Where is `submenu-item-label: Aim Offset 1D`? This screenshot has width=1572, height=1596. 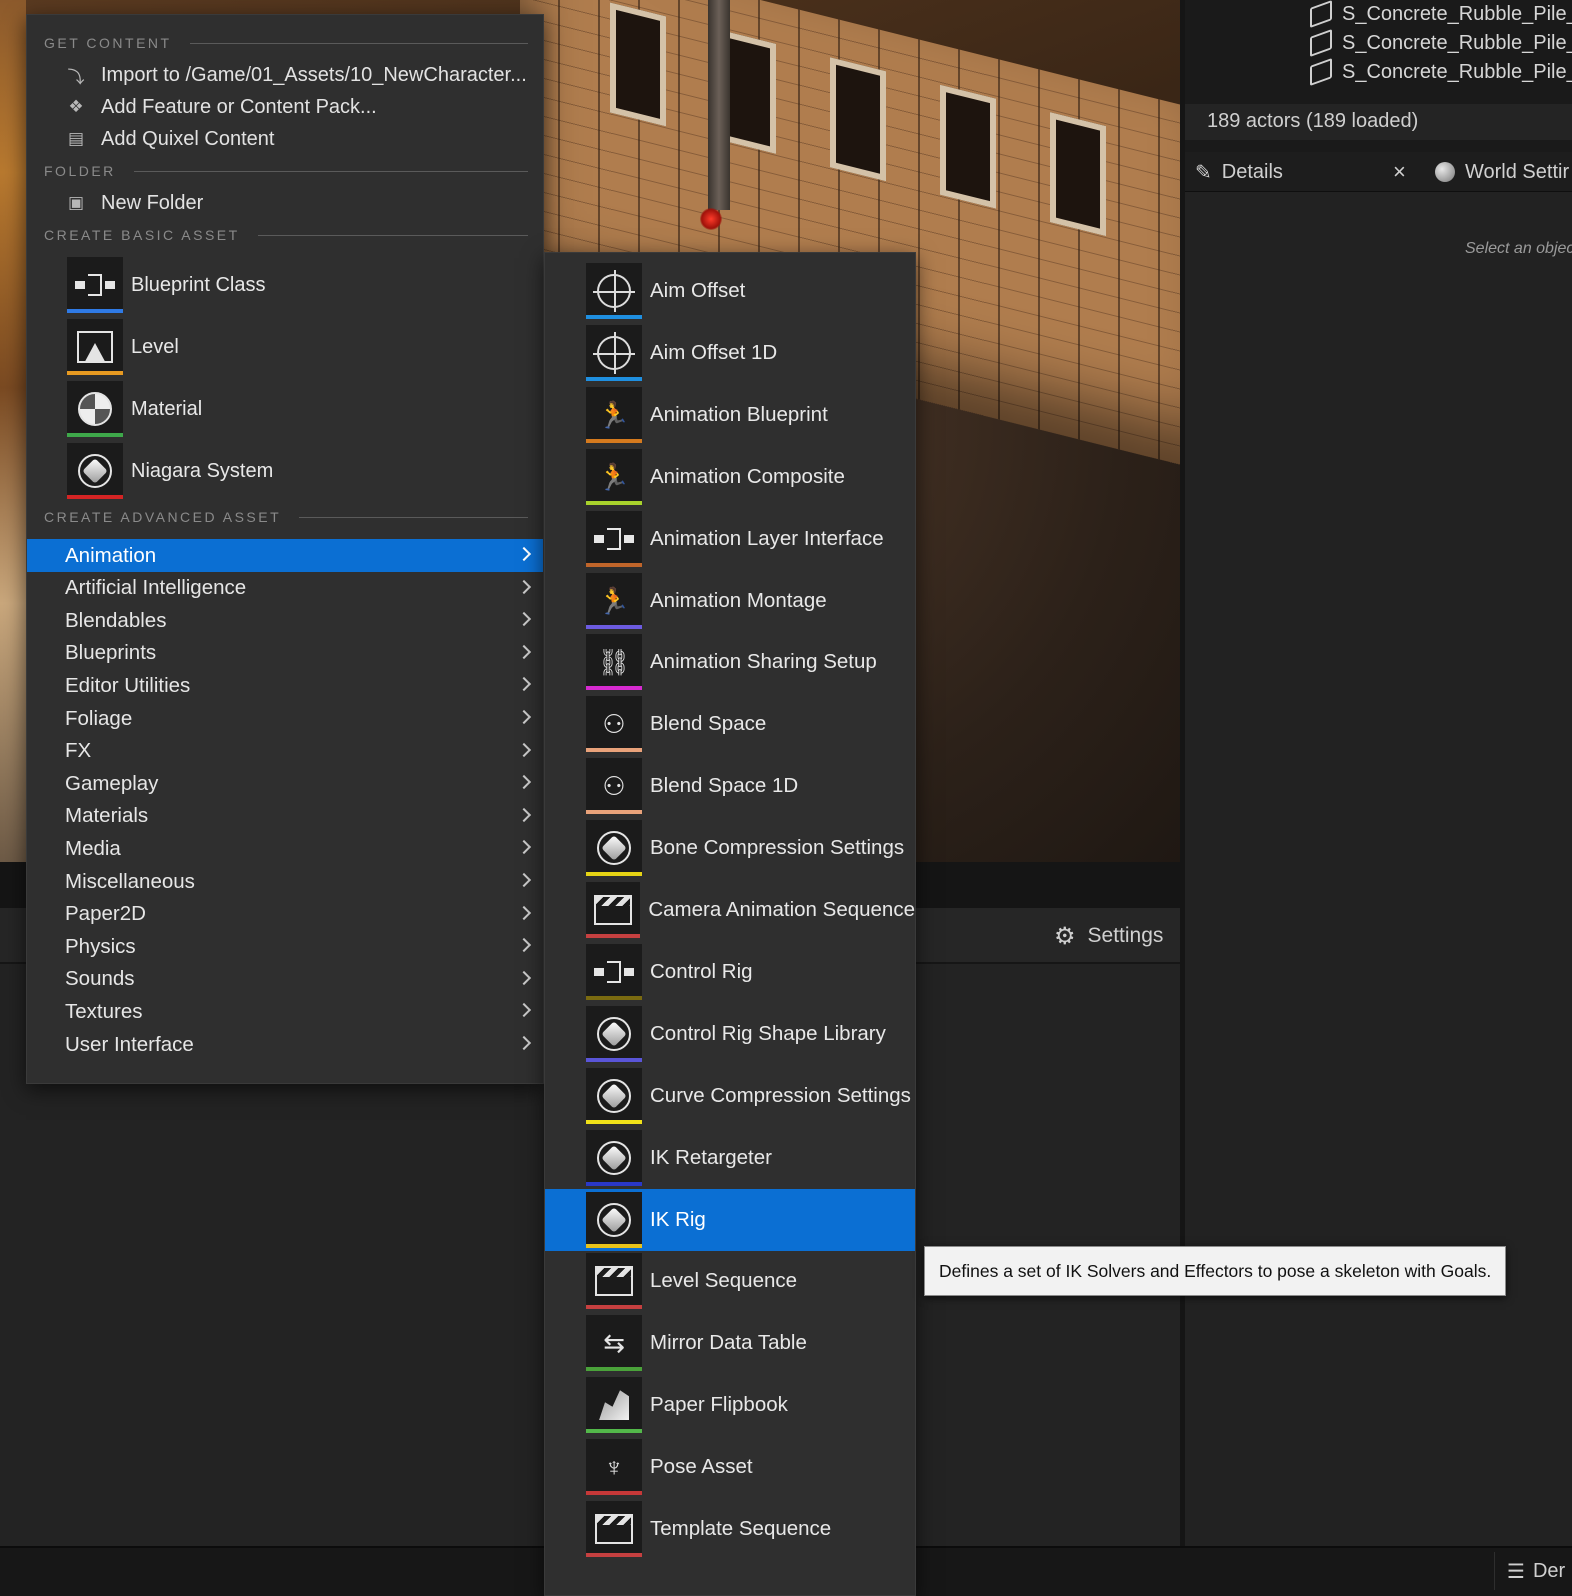 submenu-item-label: Aim Offset 1D is located at coordinates (714, 352).